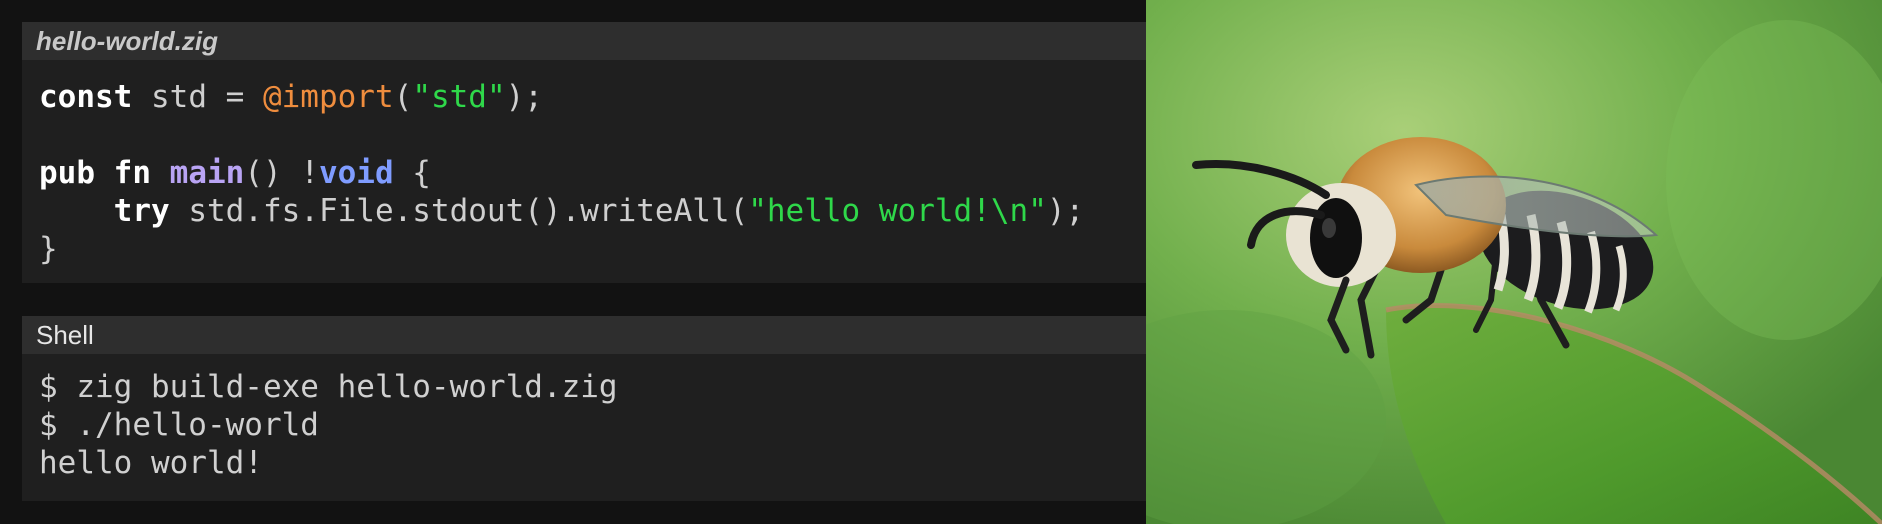 This screenshot has height=524, width=1882. I want to click on code-token: "std", so click(459, 97).